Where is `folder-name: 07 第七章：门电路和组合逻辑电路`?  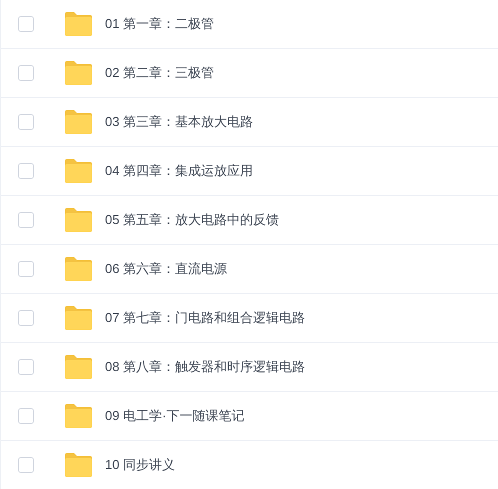
folder-name: 07 第七章：门电路和组合逻辑电路 is located at coordinates (205, 318).